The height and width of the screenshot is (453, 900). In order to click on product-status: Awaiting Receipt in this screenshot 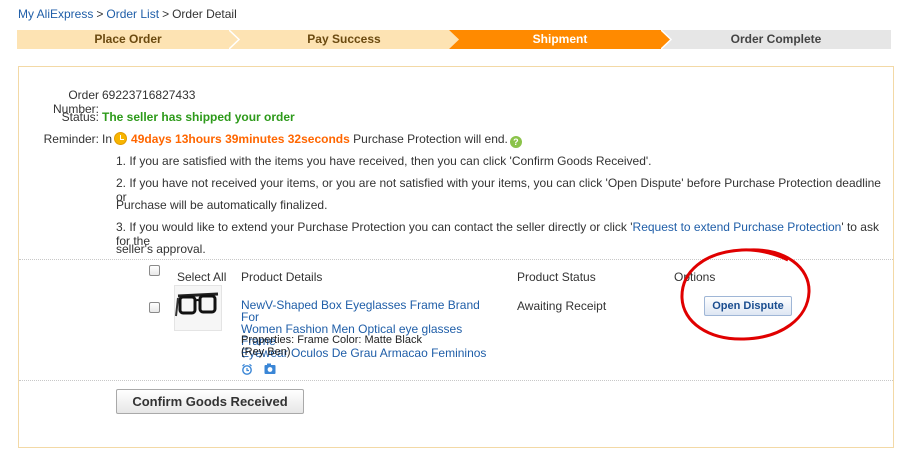, I will do `click(562, 306)`.